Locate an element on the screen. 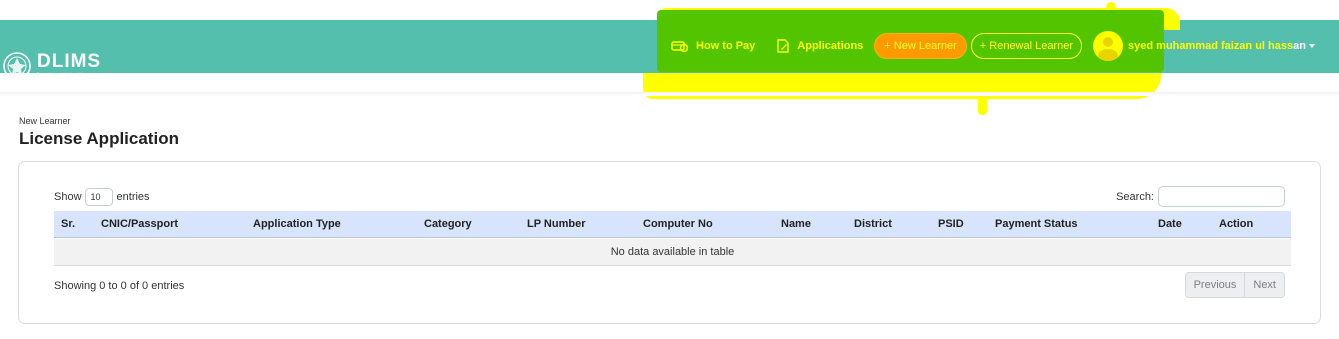 Image resolution: width=1339 pixels, height=339 pixels. show-label: Show is located at coordinates (68, 197).